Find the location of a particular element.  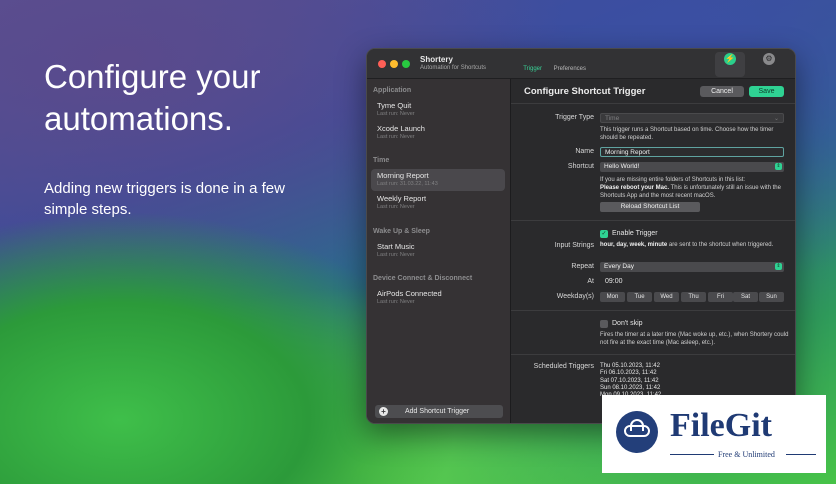

tab-trigger-label: Trigger is located at coordinates (532, 69).